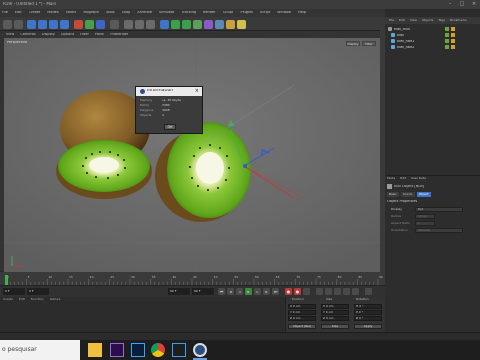 The width and height of the screenshot is (480, 360). What do you see at coordinates (52, 13) in the screenshot?
I see `menu-modes: Modes` at bounding box center [52, 13].